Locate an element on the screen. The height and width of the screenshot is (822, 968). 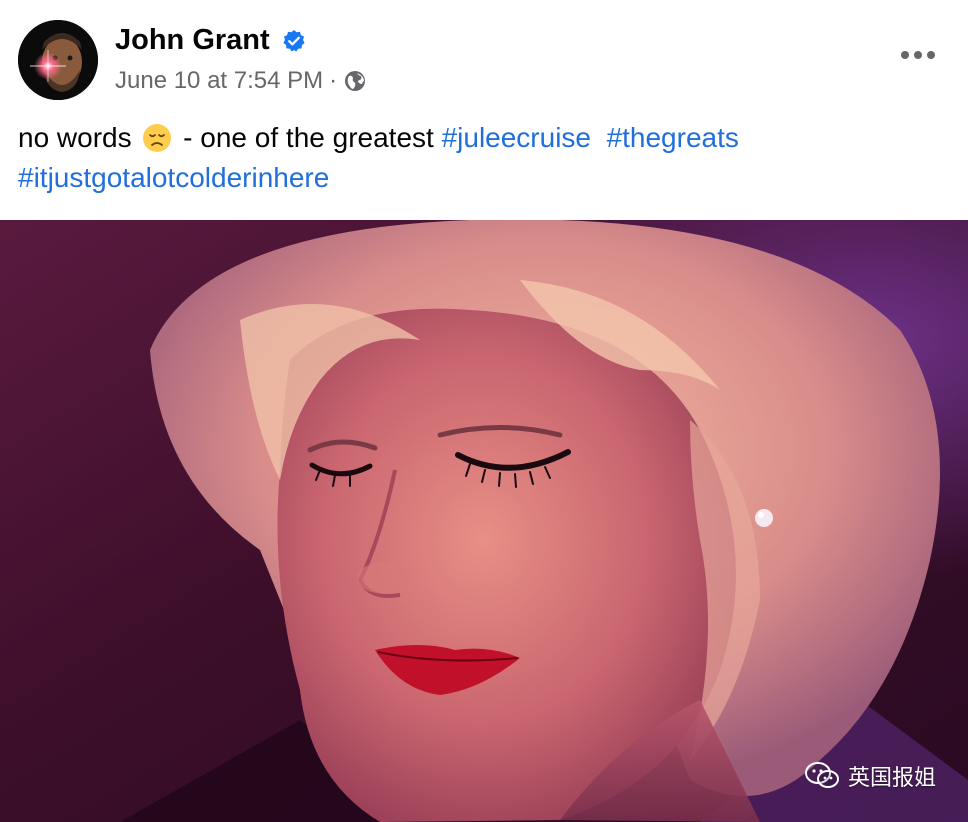
disappointed-face-emoji is located at coordinates (157, 138).